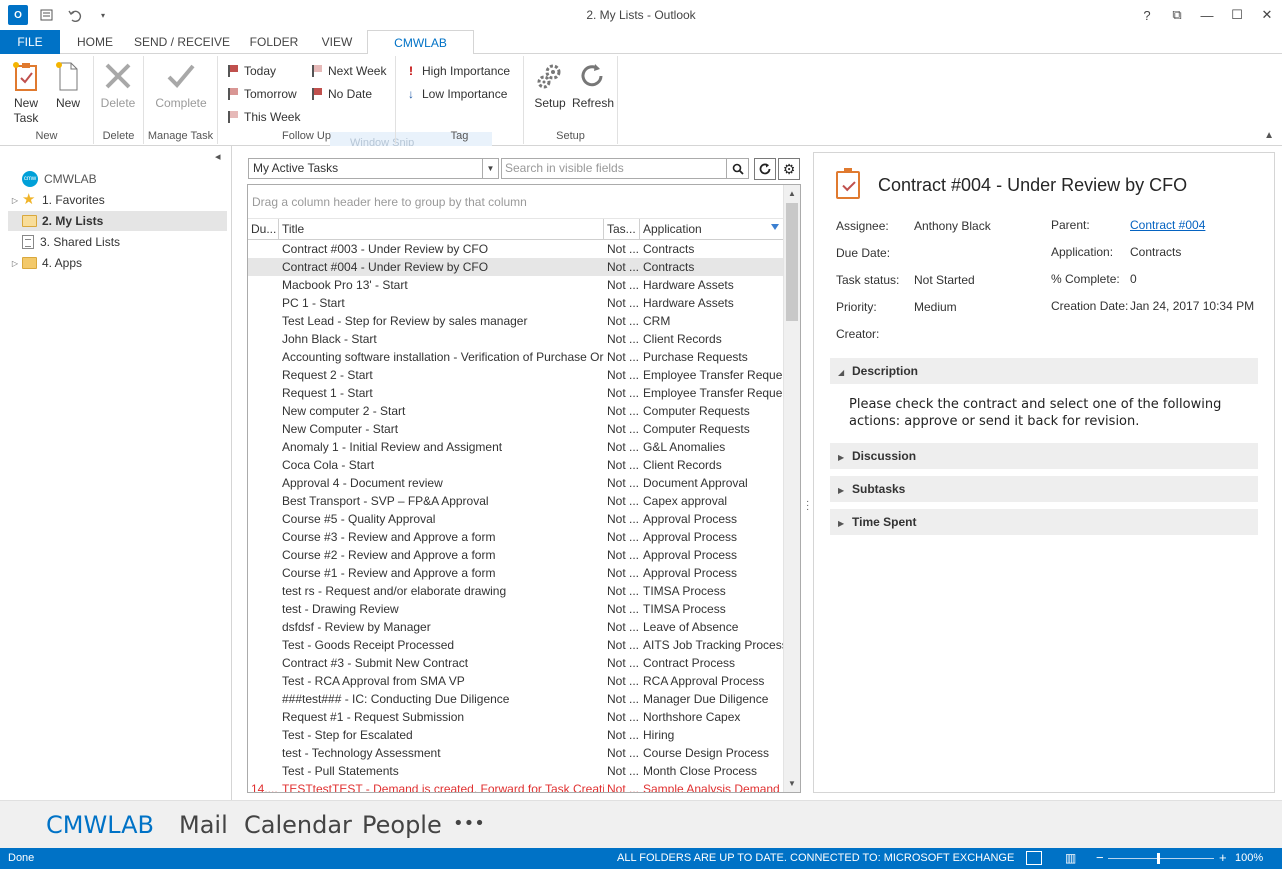 The height and width of the screenshot is (869, 1282). Describe the element at coordinates (791, 488) in the screenshot. I see `vertical-scrollbar: ▲ ▼` at that location.